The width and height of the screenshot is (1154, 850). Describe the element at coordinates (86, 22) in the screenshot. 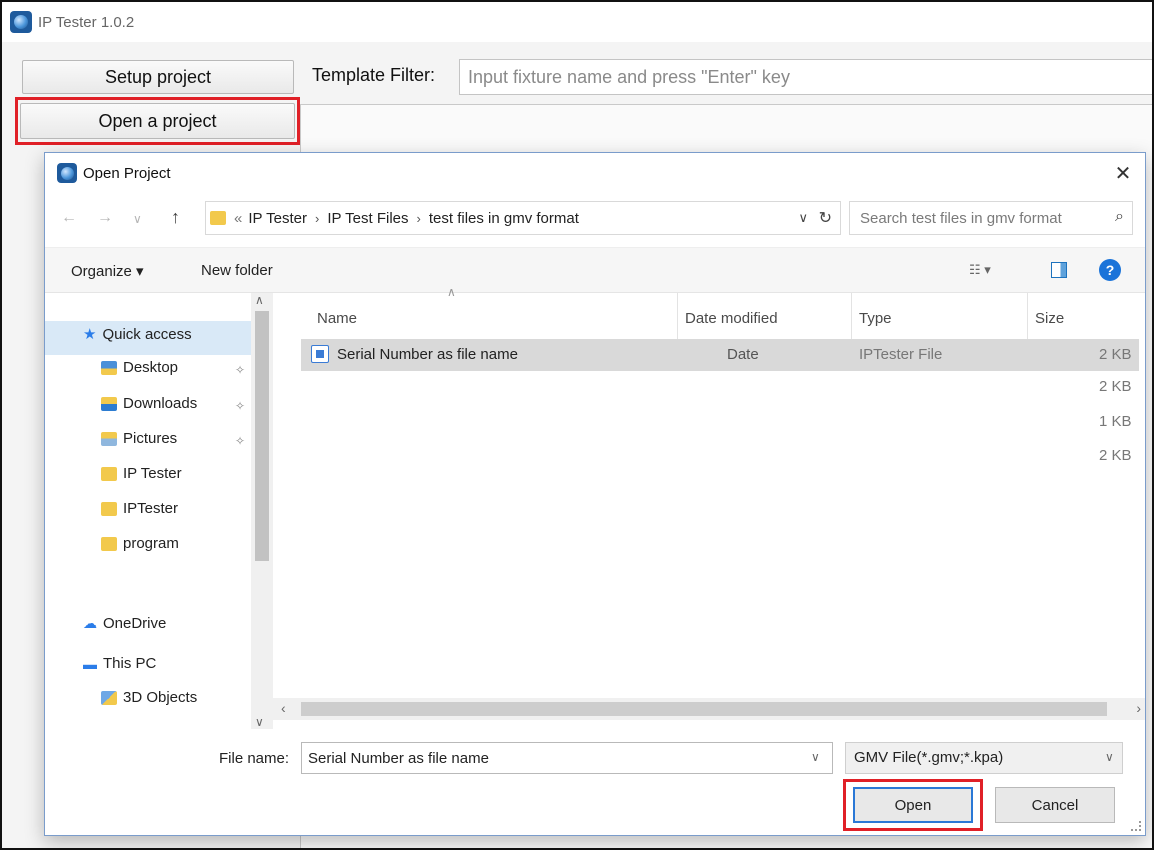

I see `app-title: IP Tester 1.0.2` at that location.